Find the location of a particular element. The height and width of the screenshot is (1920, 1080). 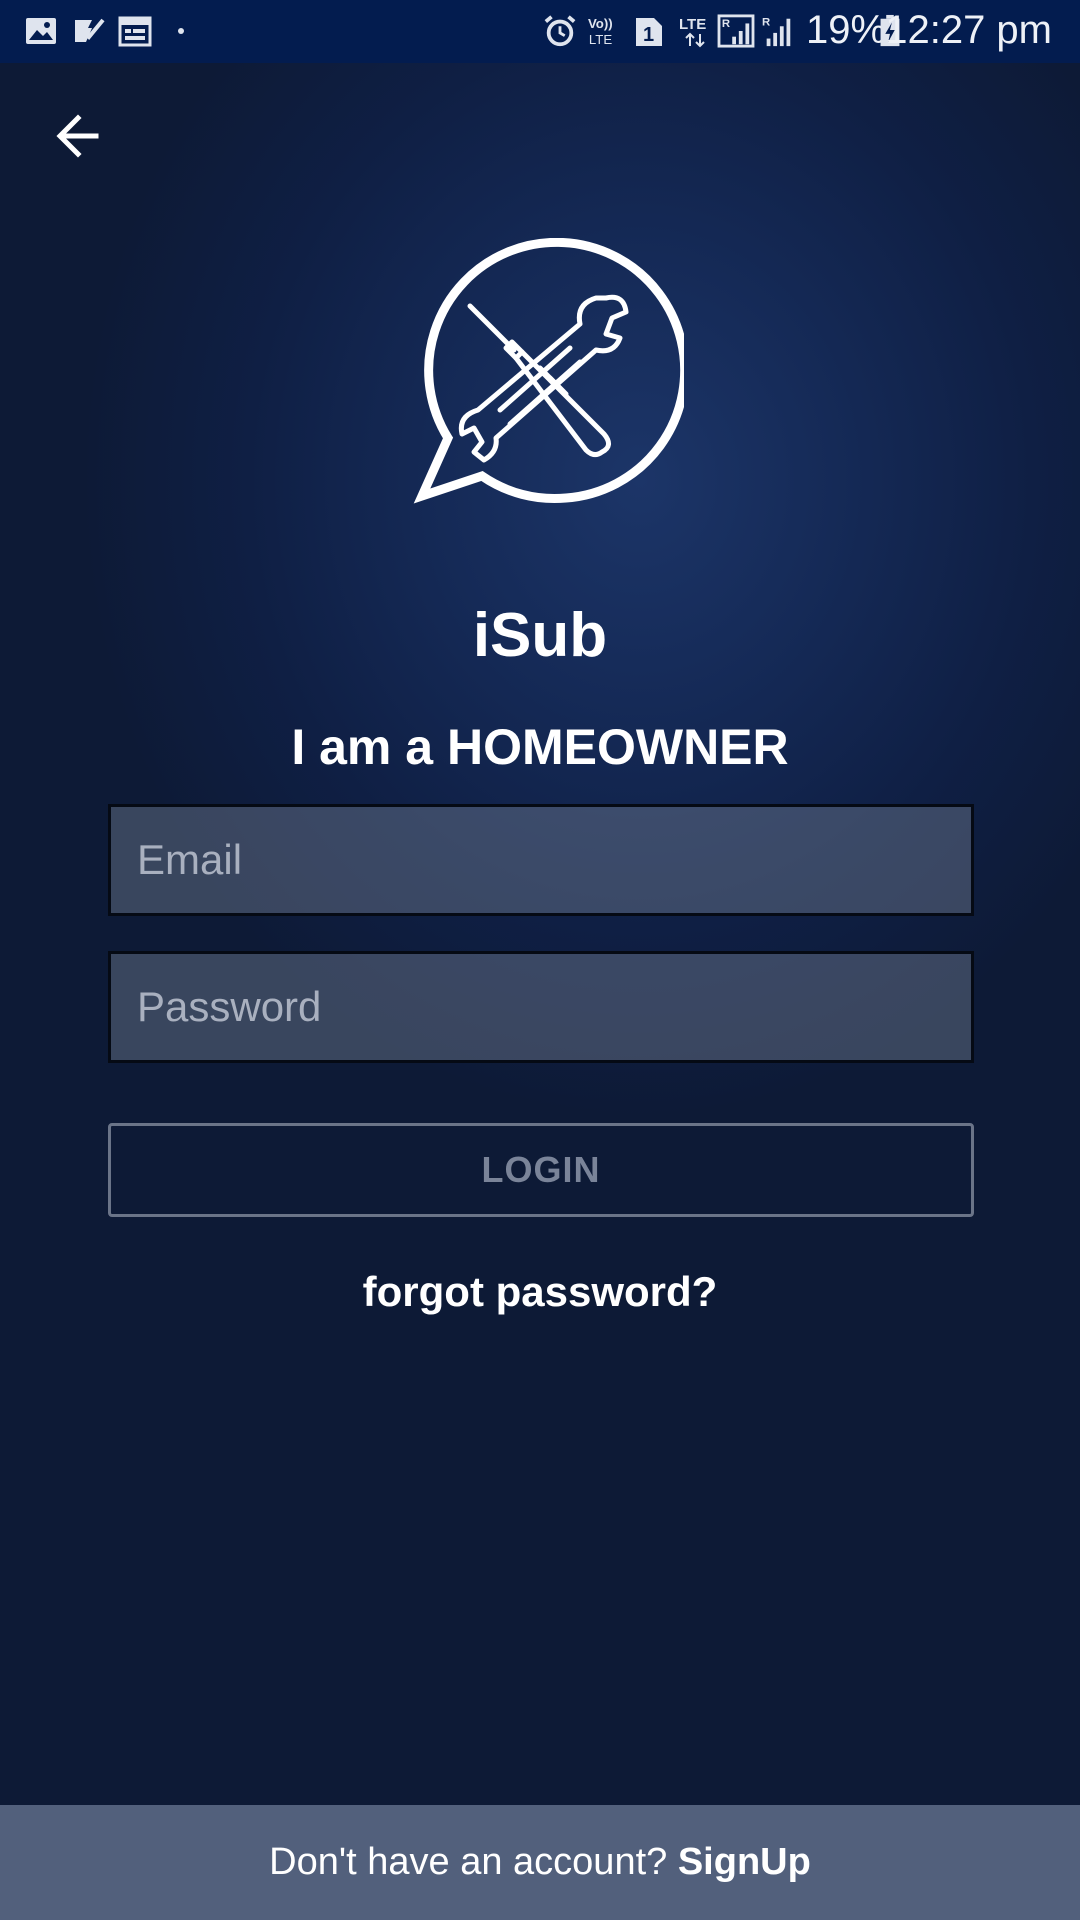

tools-chat-bubble-icon is located at coordinates (548, 371).